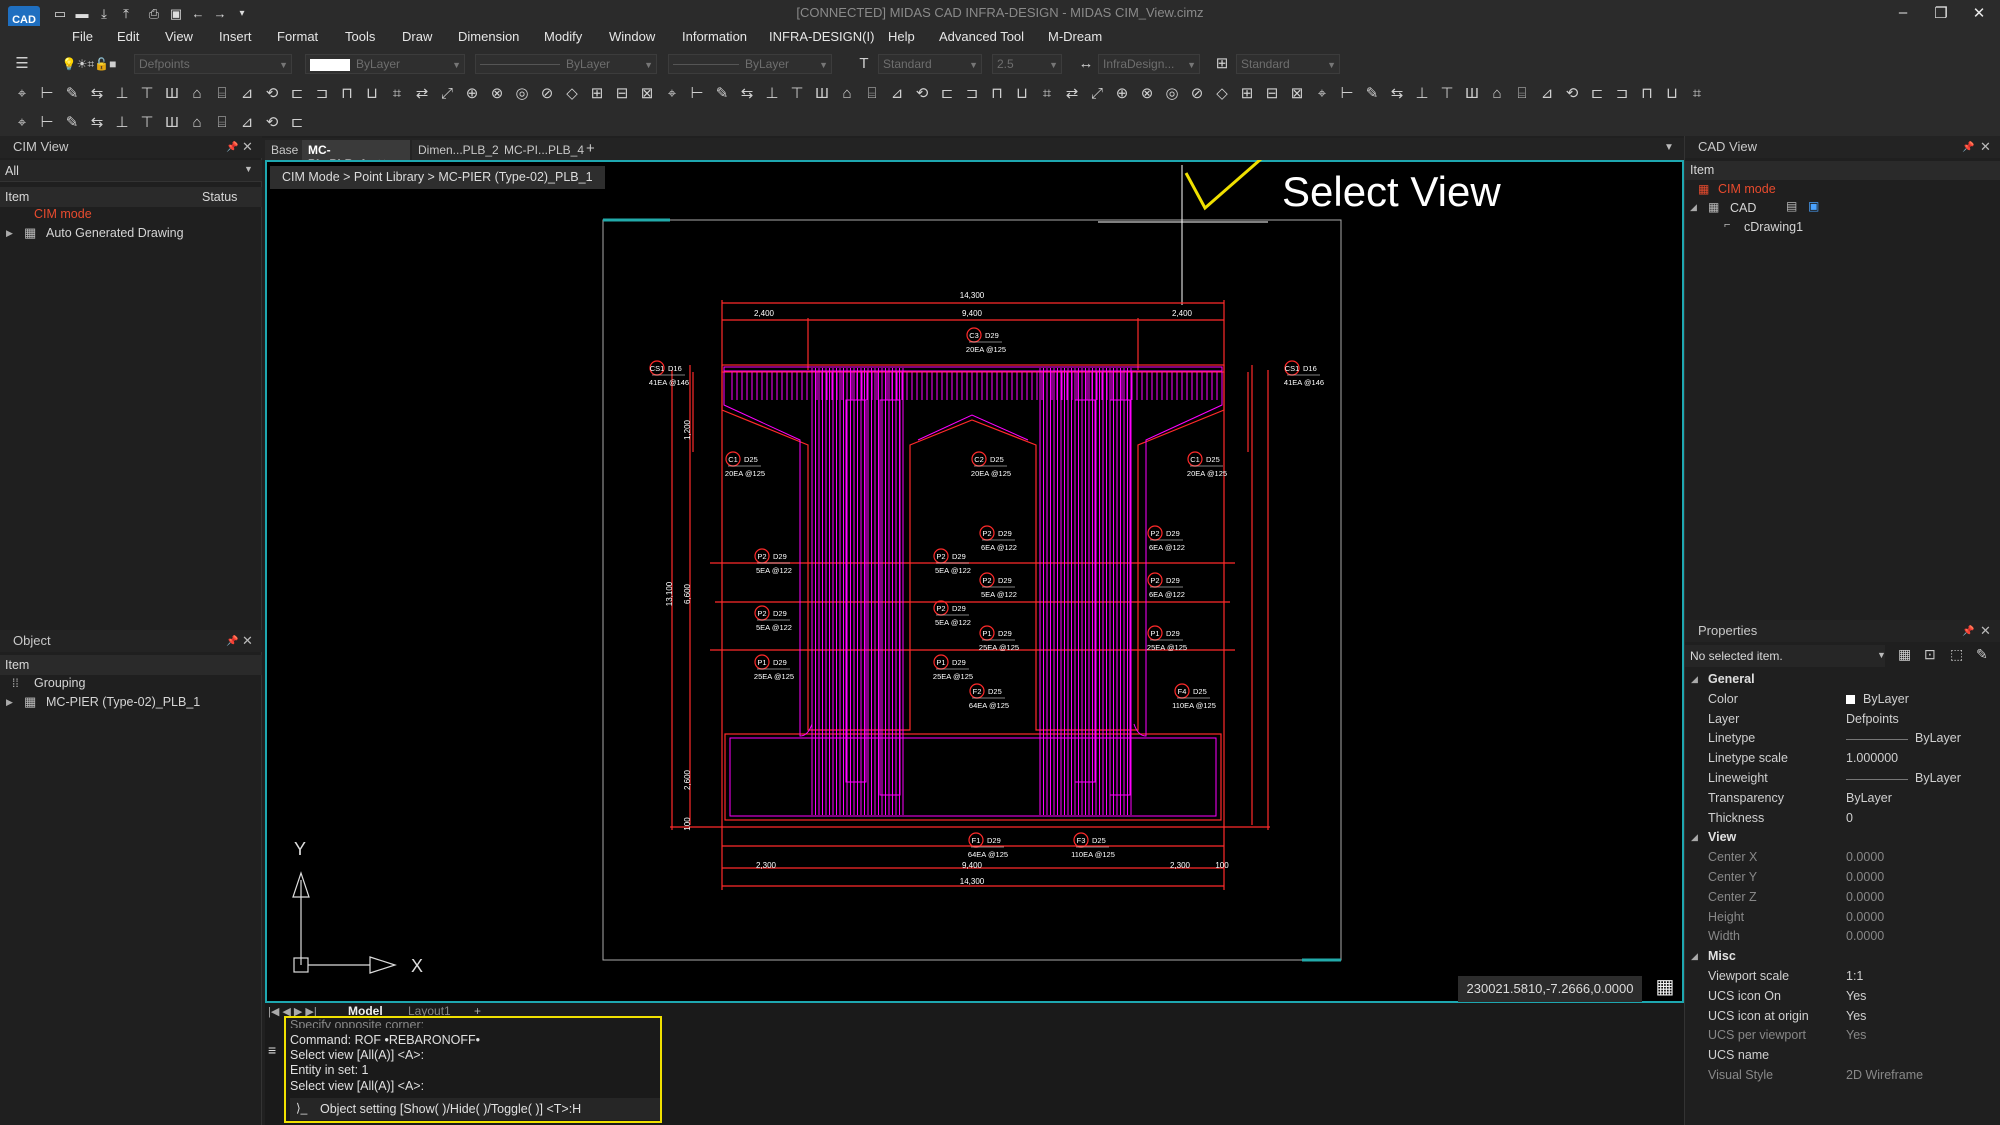  What do you see at coordinates (1856, 996) in the screenshot?
I see `property-value: Yes` at bounding box center [1856, 996].